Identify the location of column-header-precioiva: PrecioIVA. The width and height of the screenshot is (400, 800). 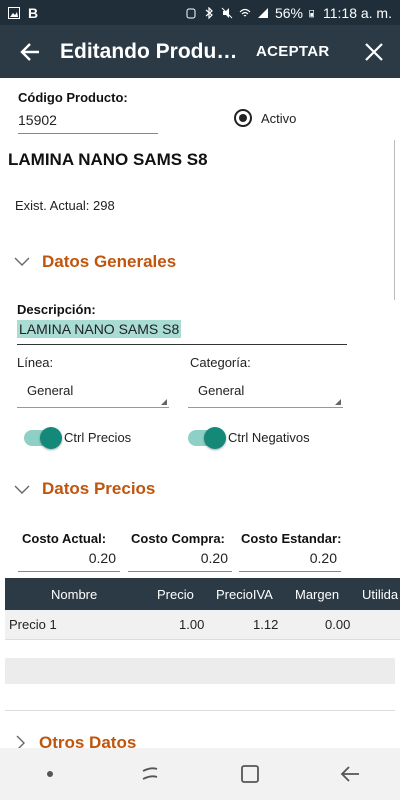
(244, 594).